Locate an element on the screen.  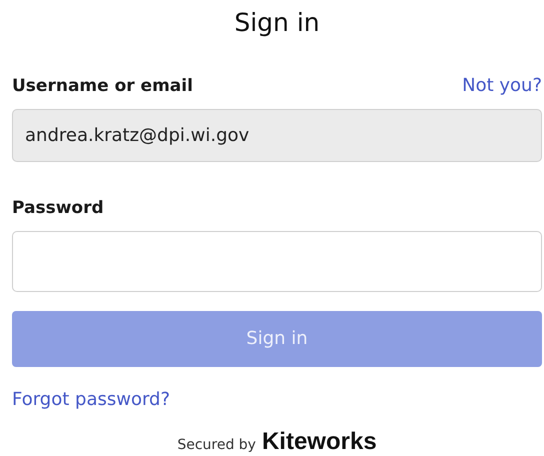
secured-by-text: Secured by is located at coordinates (216, 444).